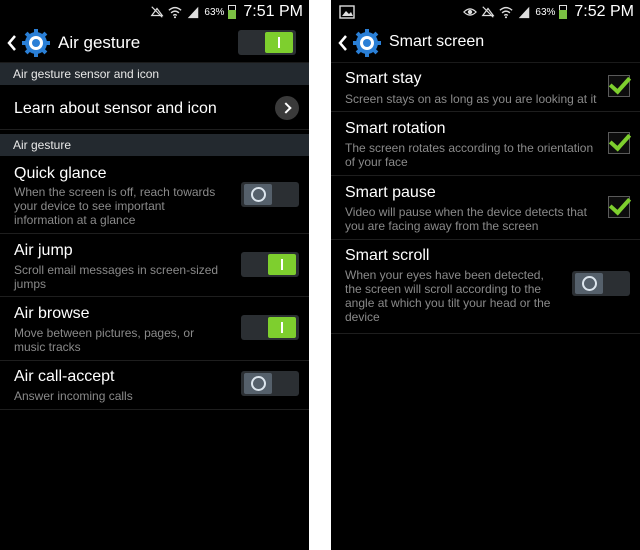  What do you see at coordinates (52, 313) in the screenshot?
I see `item-title: Air browse` at bounding box center [52, 313].